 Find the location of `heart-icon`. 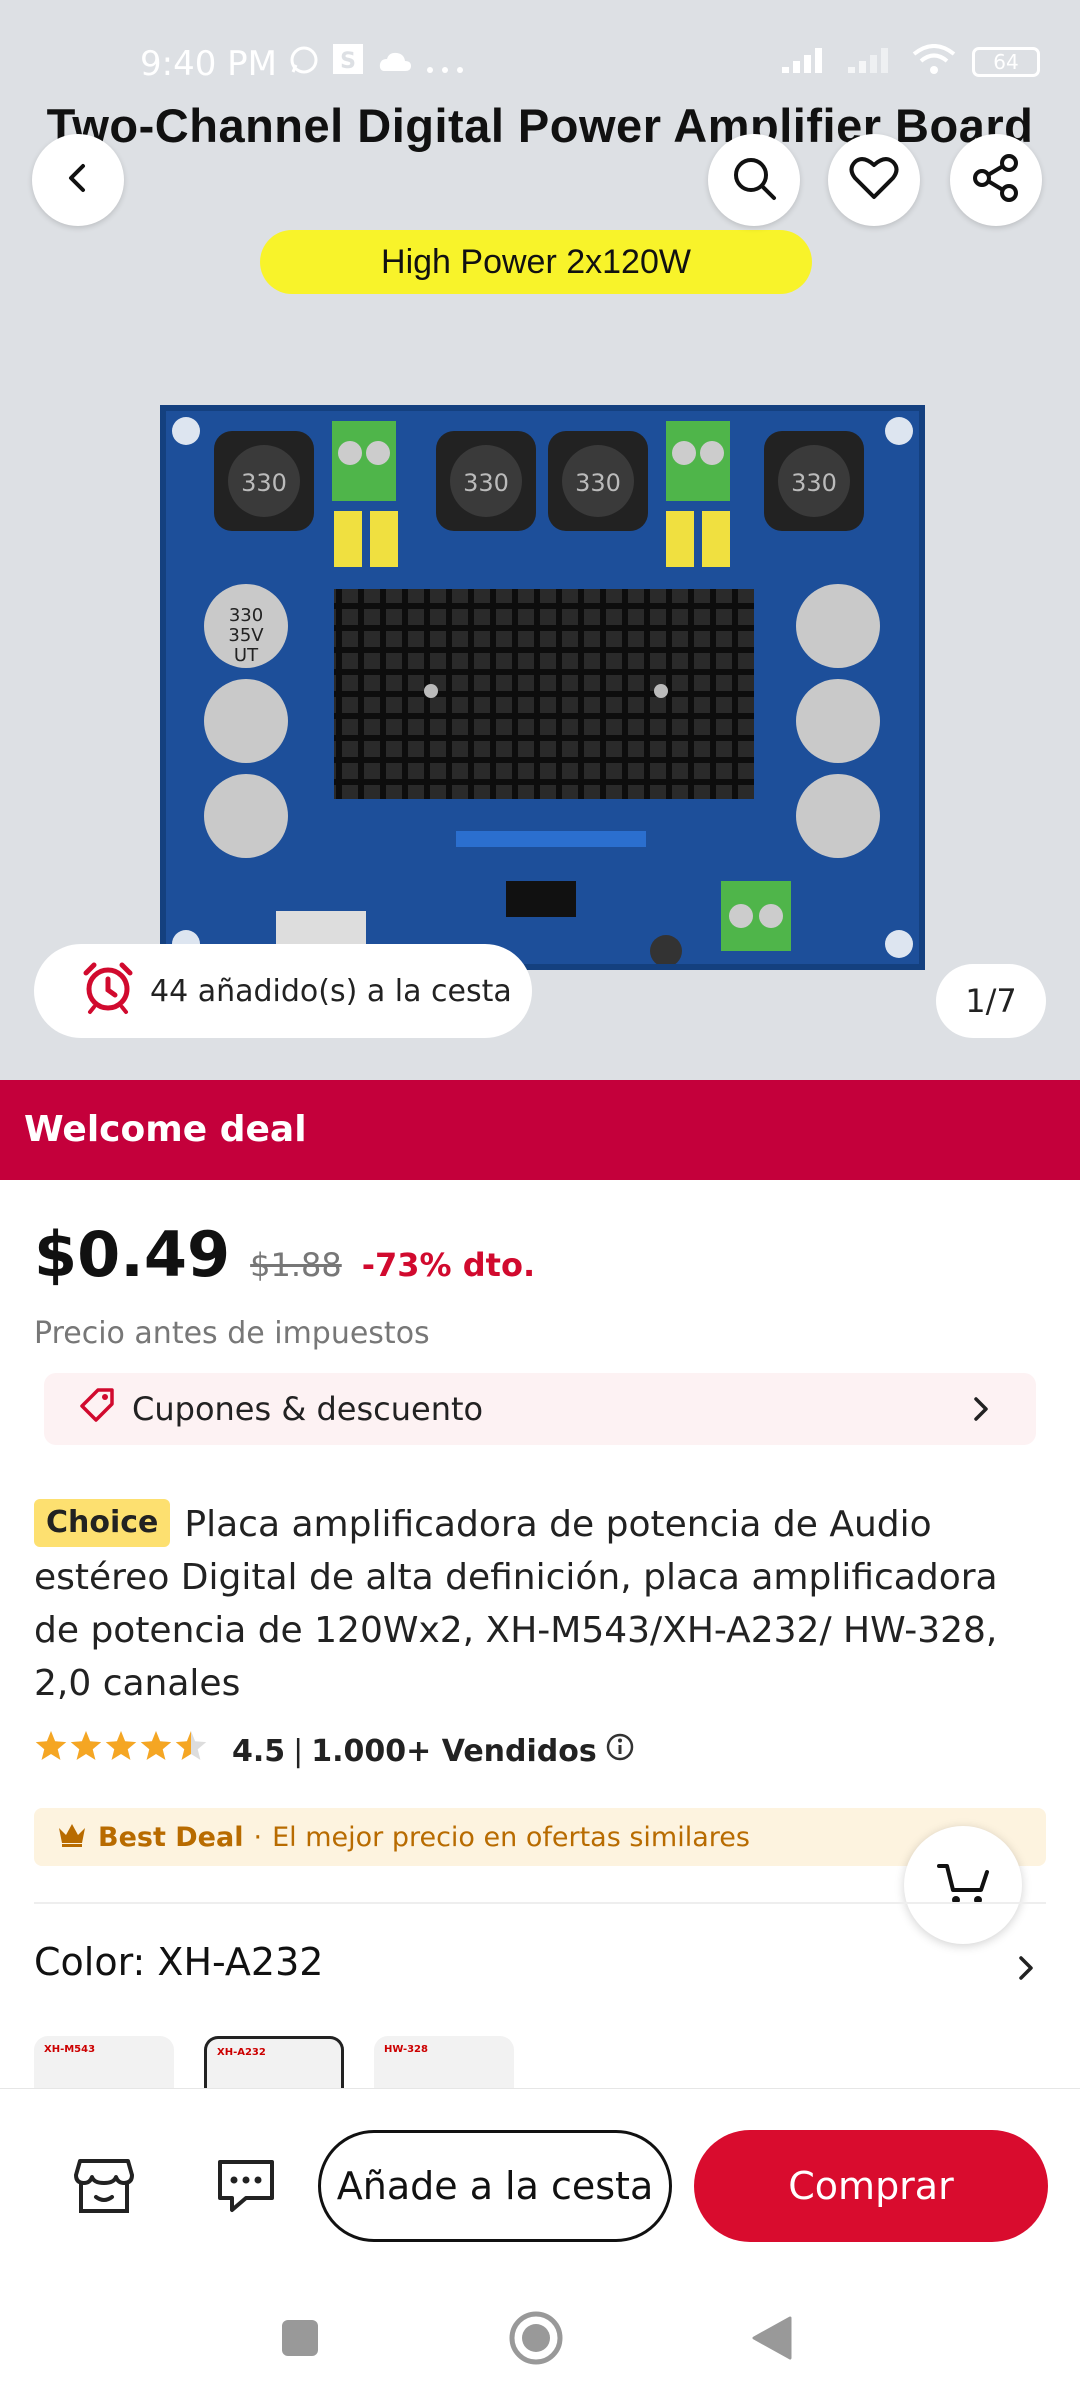

heart-icon is located at coordinates (874, 180).